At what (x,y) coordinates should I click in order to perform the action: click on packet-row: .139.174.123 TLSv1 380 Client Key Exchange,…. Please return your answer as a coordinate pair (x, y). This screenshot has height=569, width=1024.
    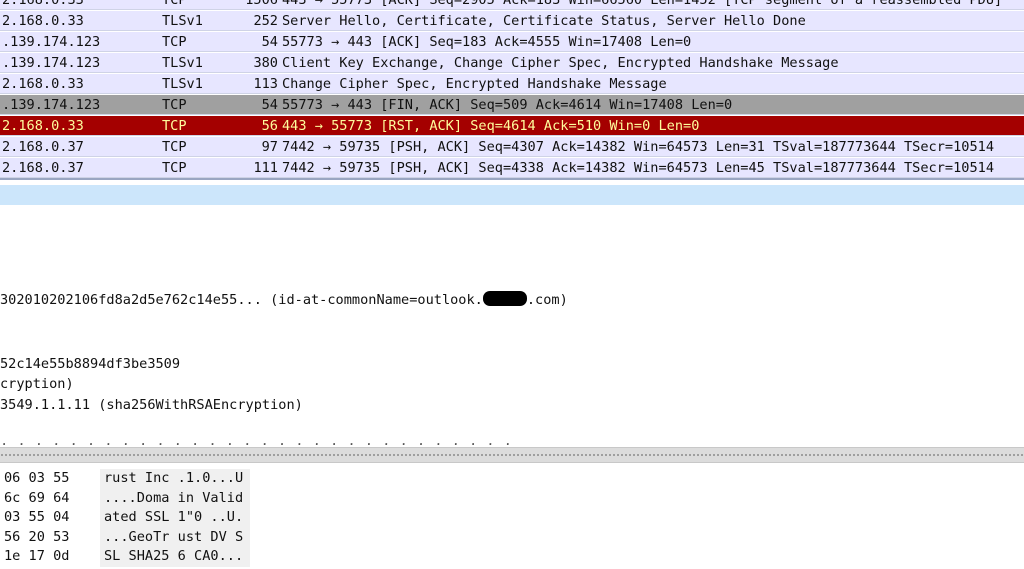
    Looking at the image, I should click on (512, 63).